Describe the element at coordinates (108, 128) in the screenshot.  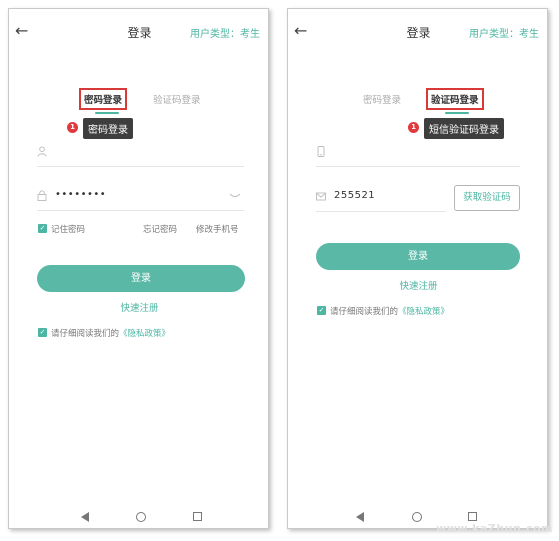
I see `annotation-tooltip: 密码登录` at that location.